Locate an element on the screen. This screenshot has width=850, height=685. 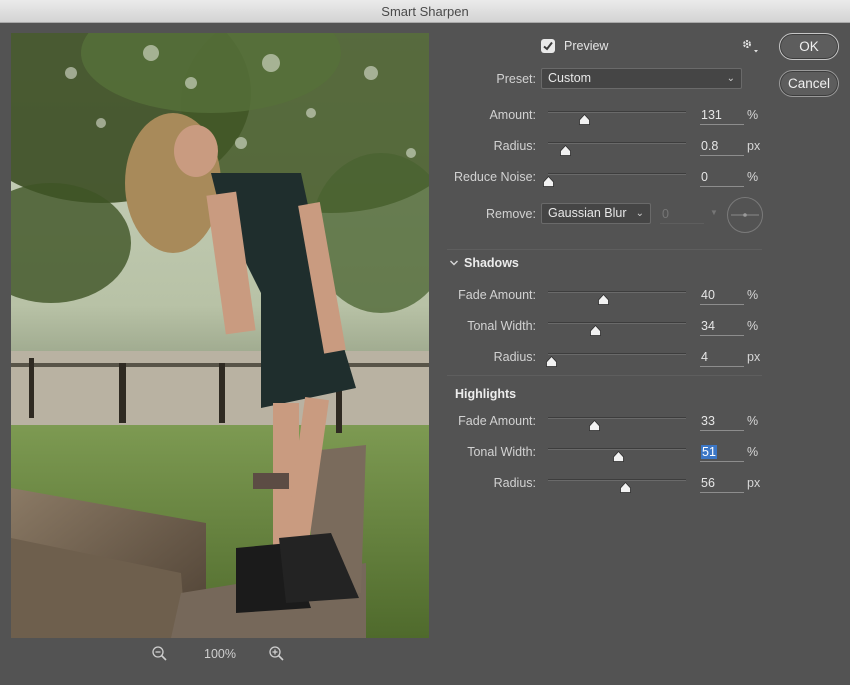
window-titlebar: Smart Sharpen is located at coordinates (425, 11).